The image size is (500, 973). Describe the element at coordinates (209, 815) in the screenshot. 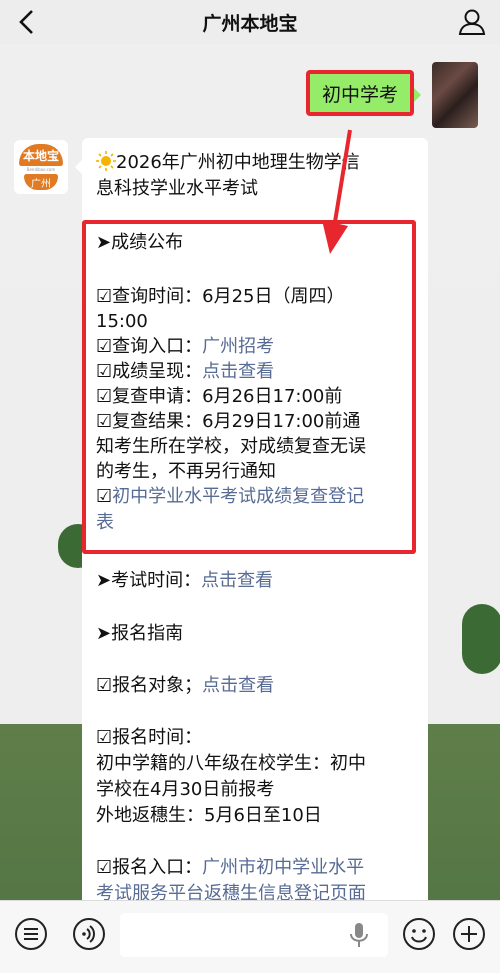

I see `register-time-returnees: 外地返穗生：5月6日至10日` at that location.